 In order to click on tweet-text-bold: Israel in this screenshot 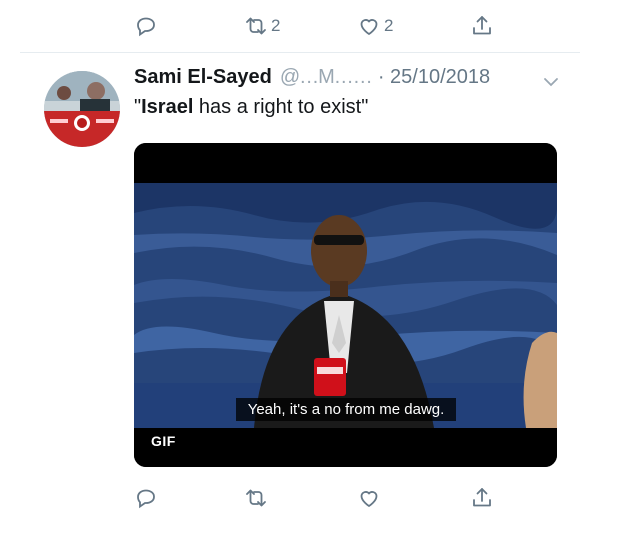, I will do `click(167, 107)`.